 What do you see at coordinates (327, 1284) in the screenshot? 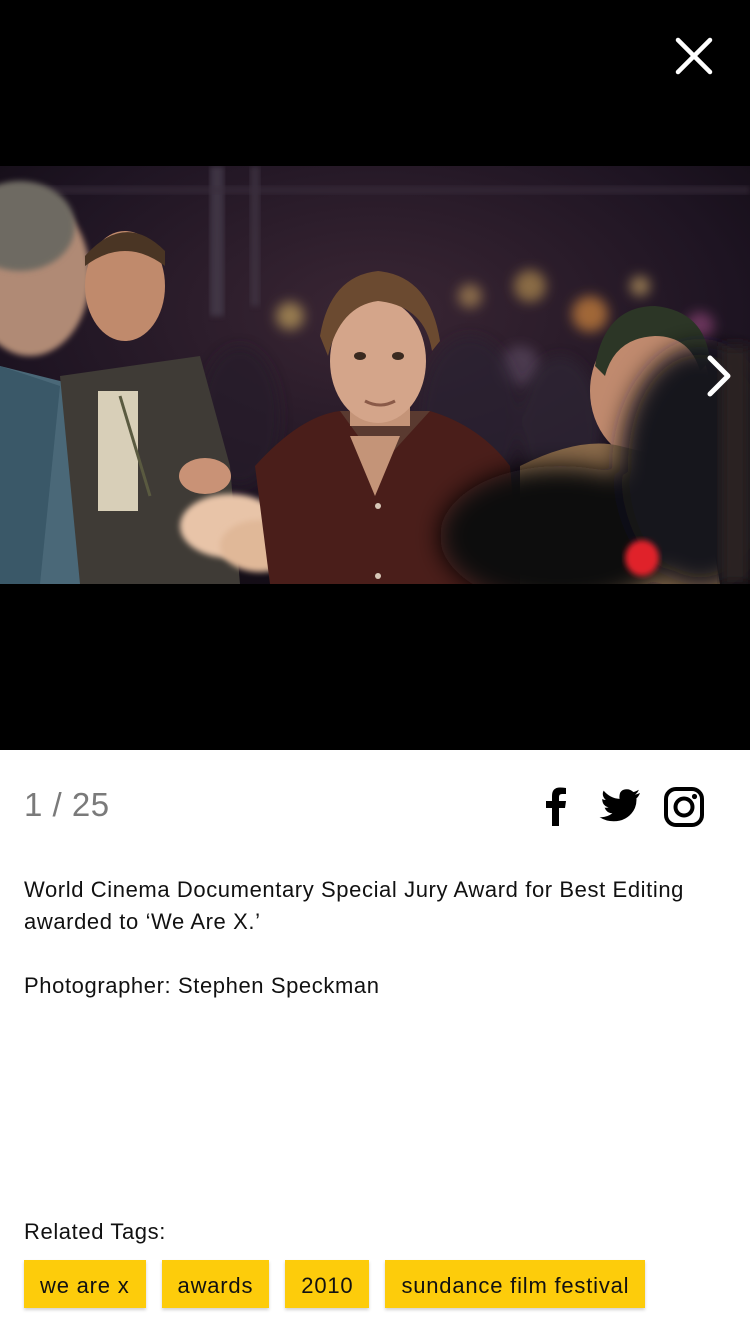
I see `tag-2010: 2010` at bounding box center [327, 1284].